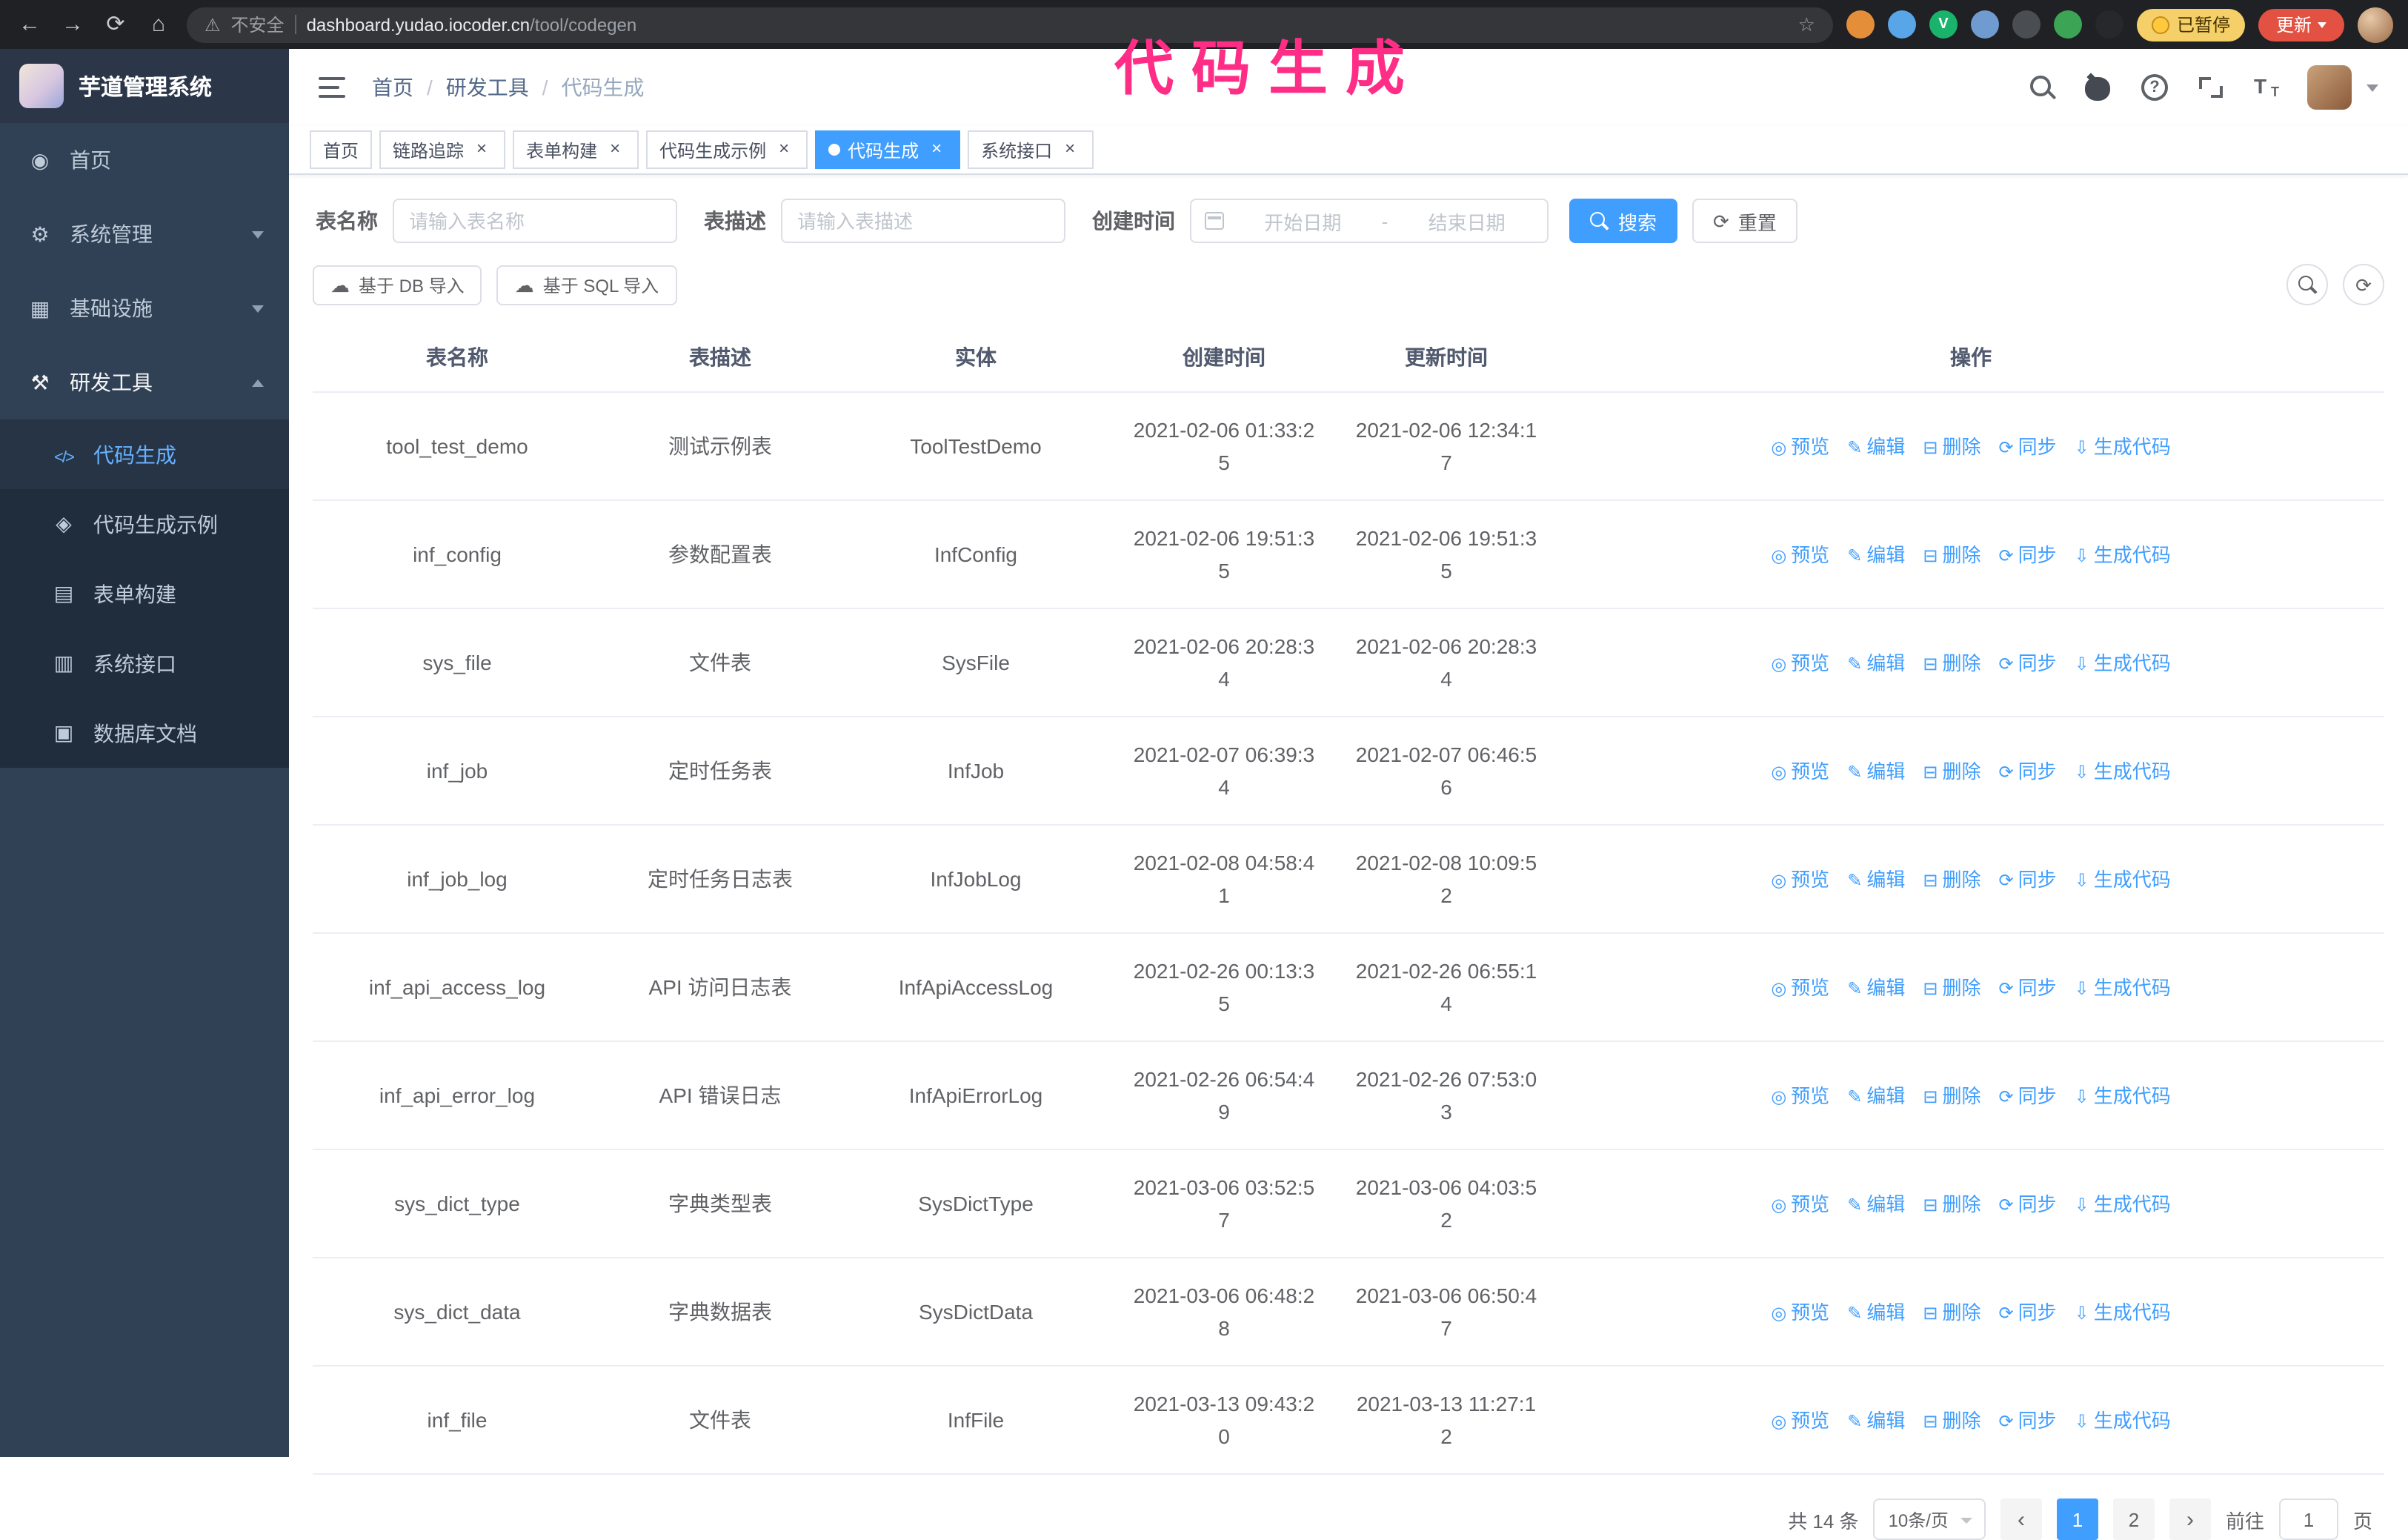  I want to click on app-logo: 芋道管理系统, so click(144, 86).